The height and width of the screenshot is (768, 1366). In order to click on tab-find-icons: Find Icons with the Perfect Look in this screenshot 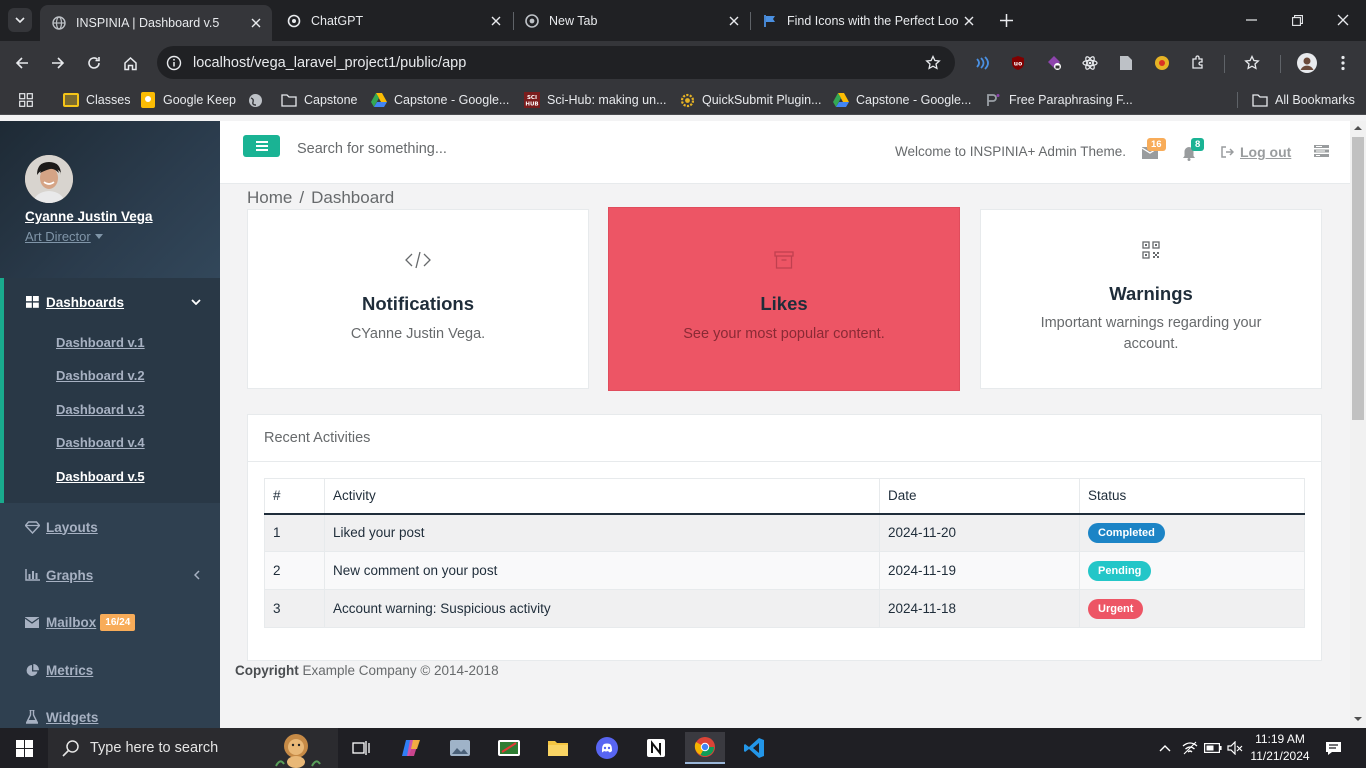, I will do `click(868, 20)`.